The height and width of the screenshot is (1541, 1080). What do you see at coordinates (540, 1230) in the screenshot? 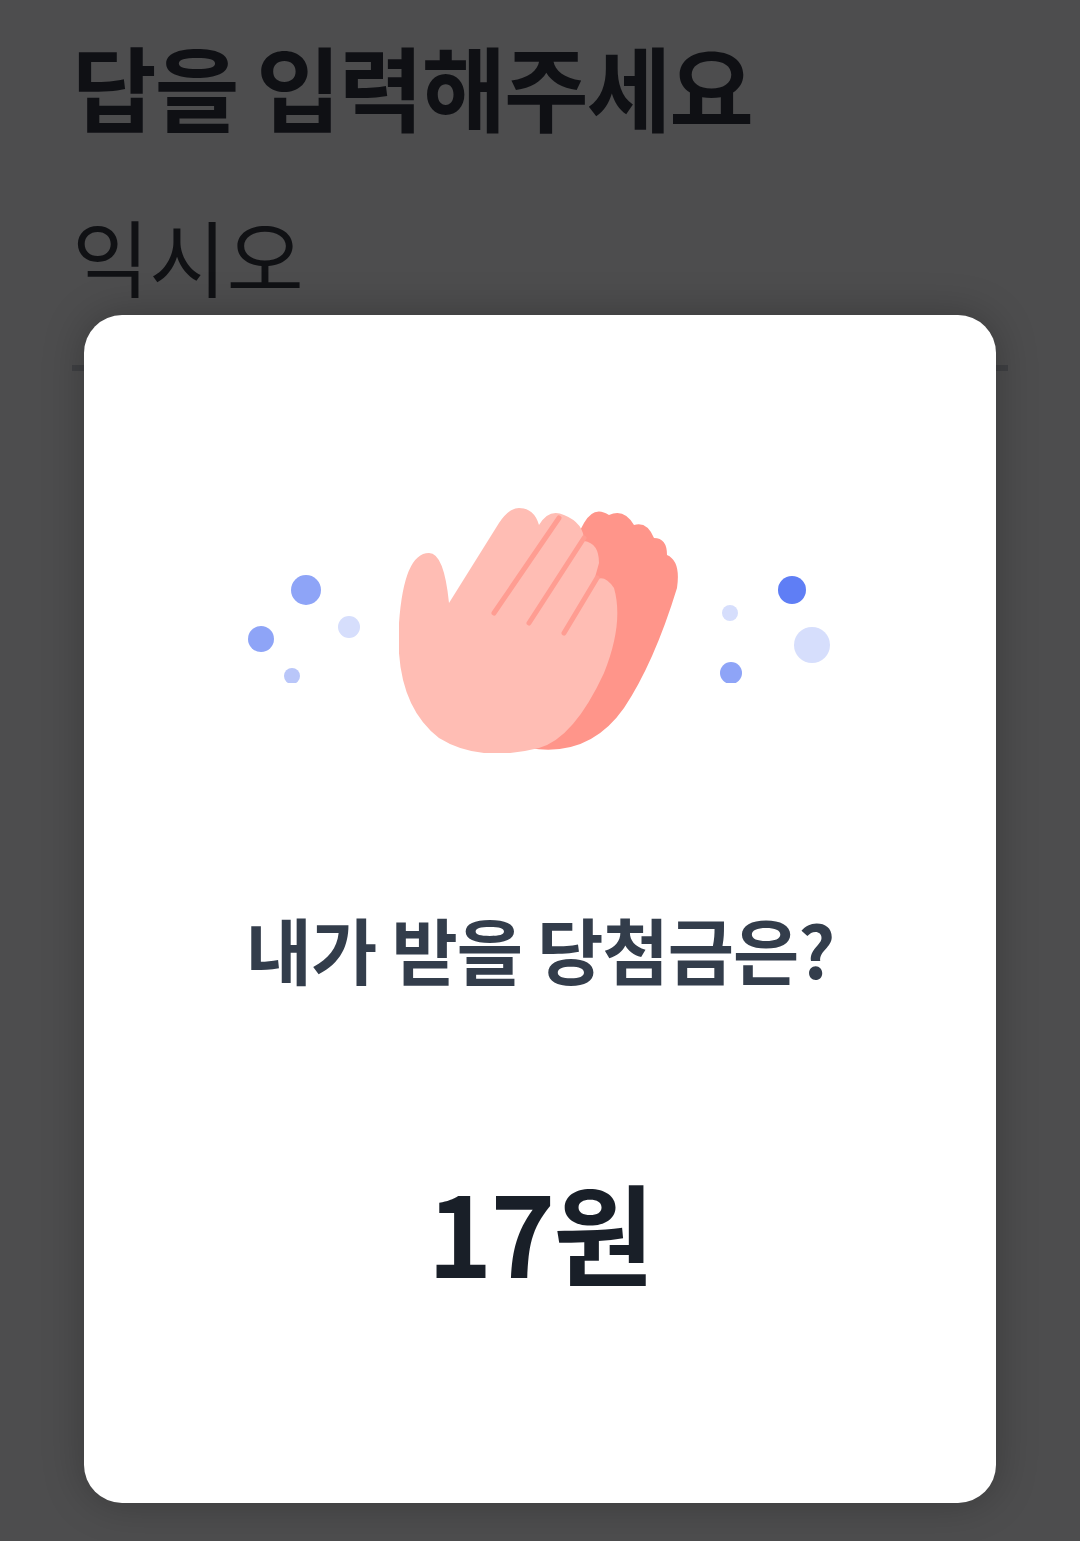
I see `prize-amount: 17원` at bounding box center [540, 1230].